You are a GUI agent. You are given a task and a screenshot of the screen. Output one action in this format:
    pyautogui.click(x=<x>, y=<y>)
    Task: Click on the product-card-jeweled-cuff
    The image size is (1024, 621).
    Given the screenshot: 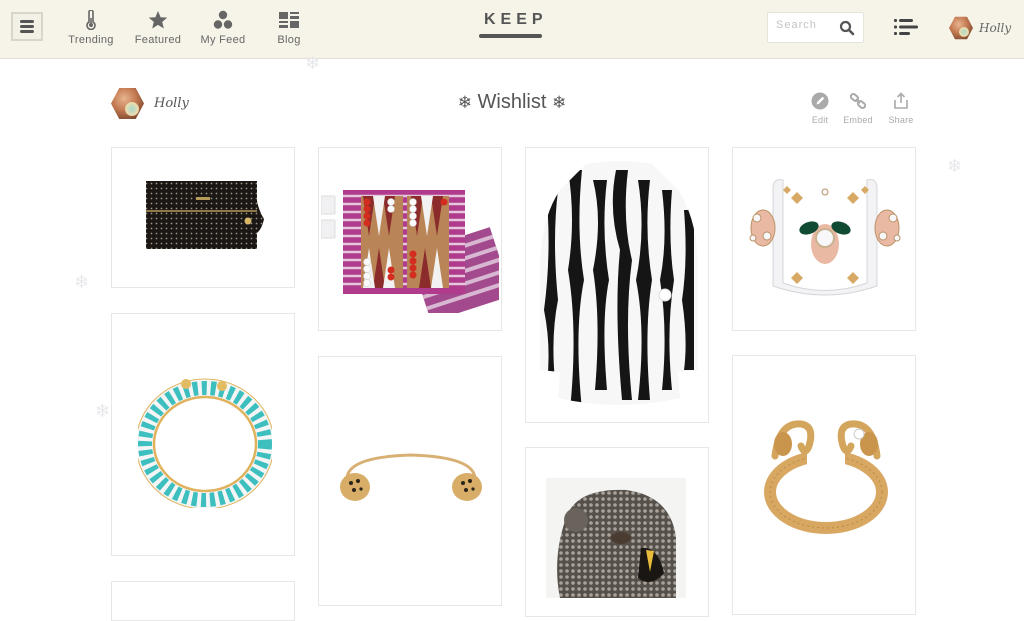 What is the action you would take?
    pyautogui.click(x=824, y=239)
    